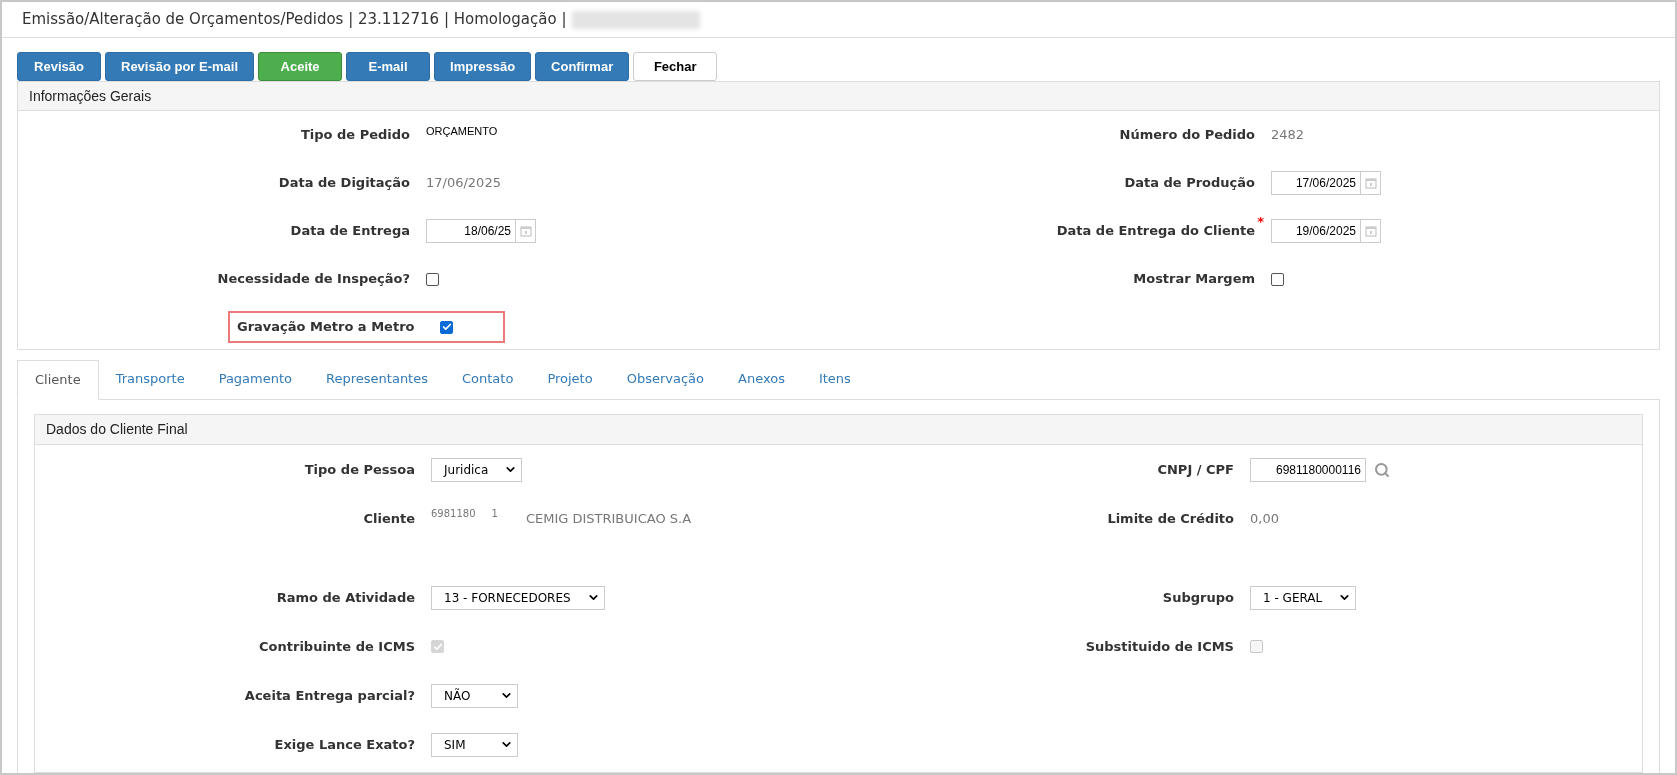  I want to click on field-value: CEMIG DISTRIBUICAO S.A, so click(608, 518).